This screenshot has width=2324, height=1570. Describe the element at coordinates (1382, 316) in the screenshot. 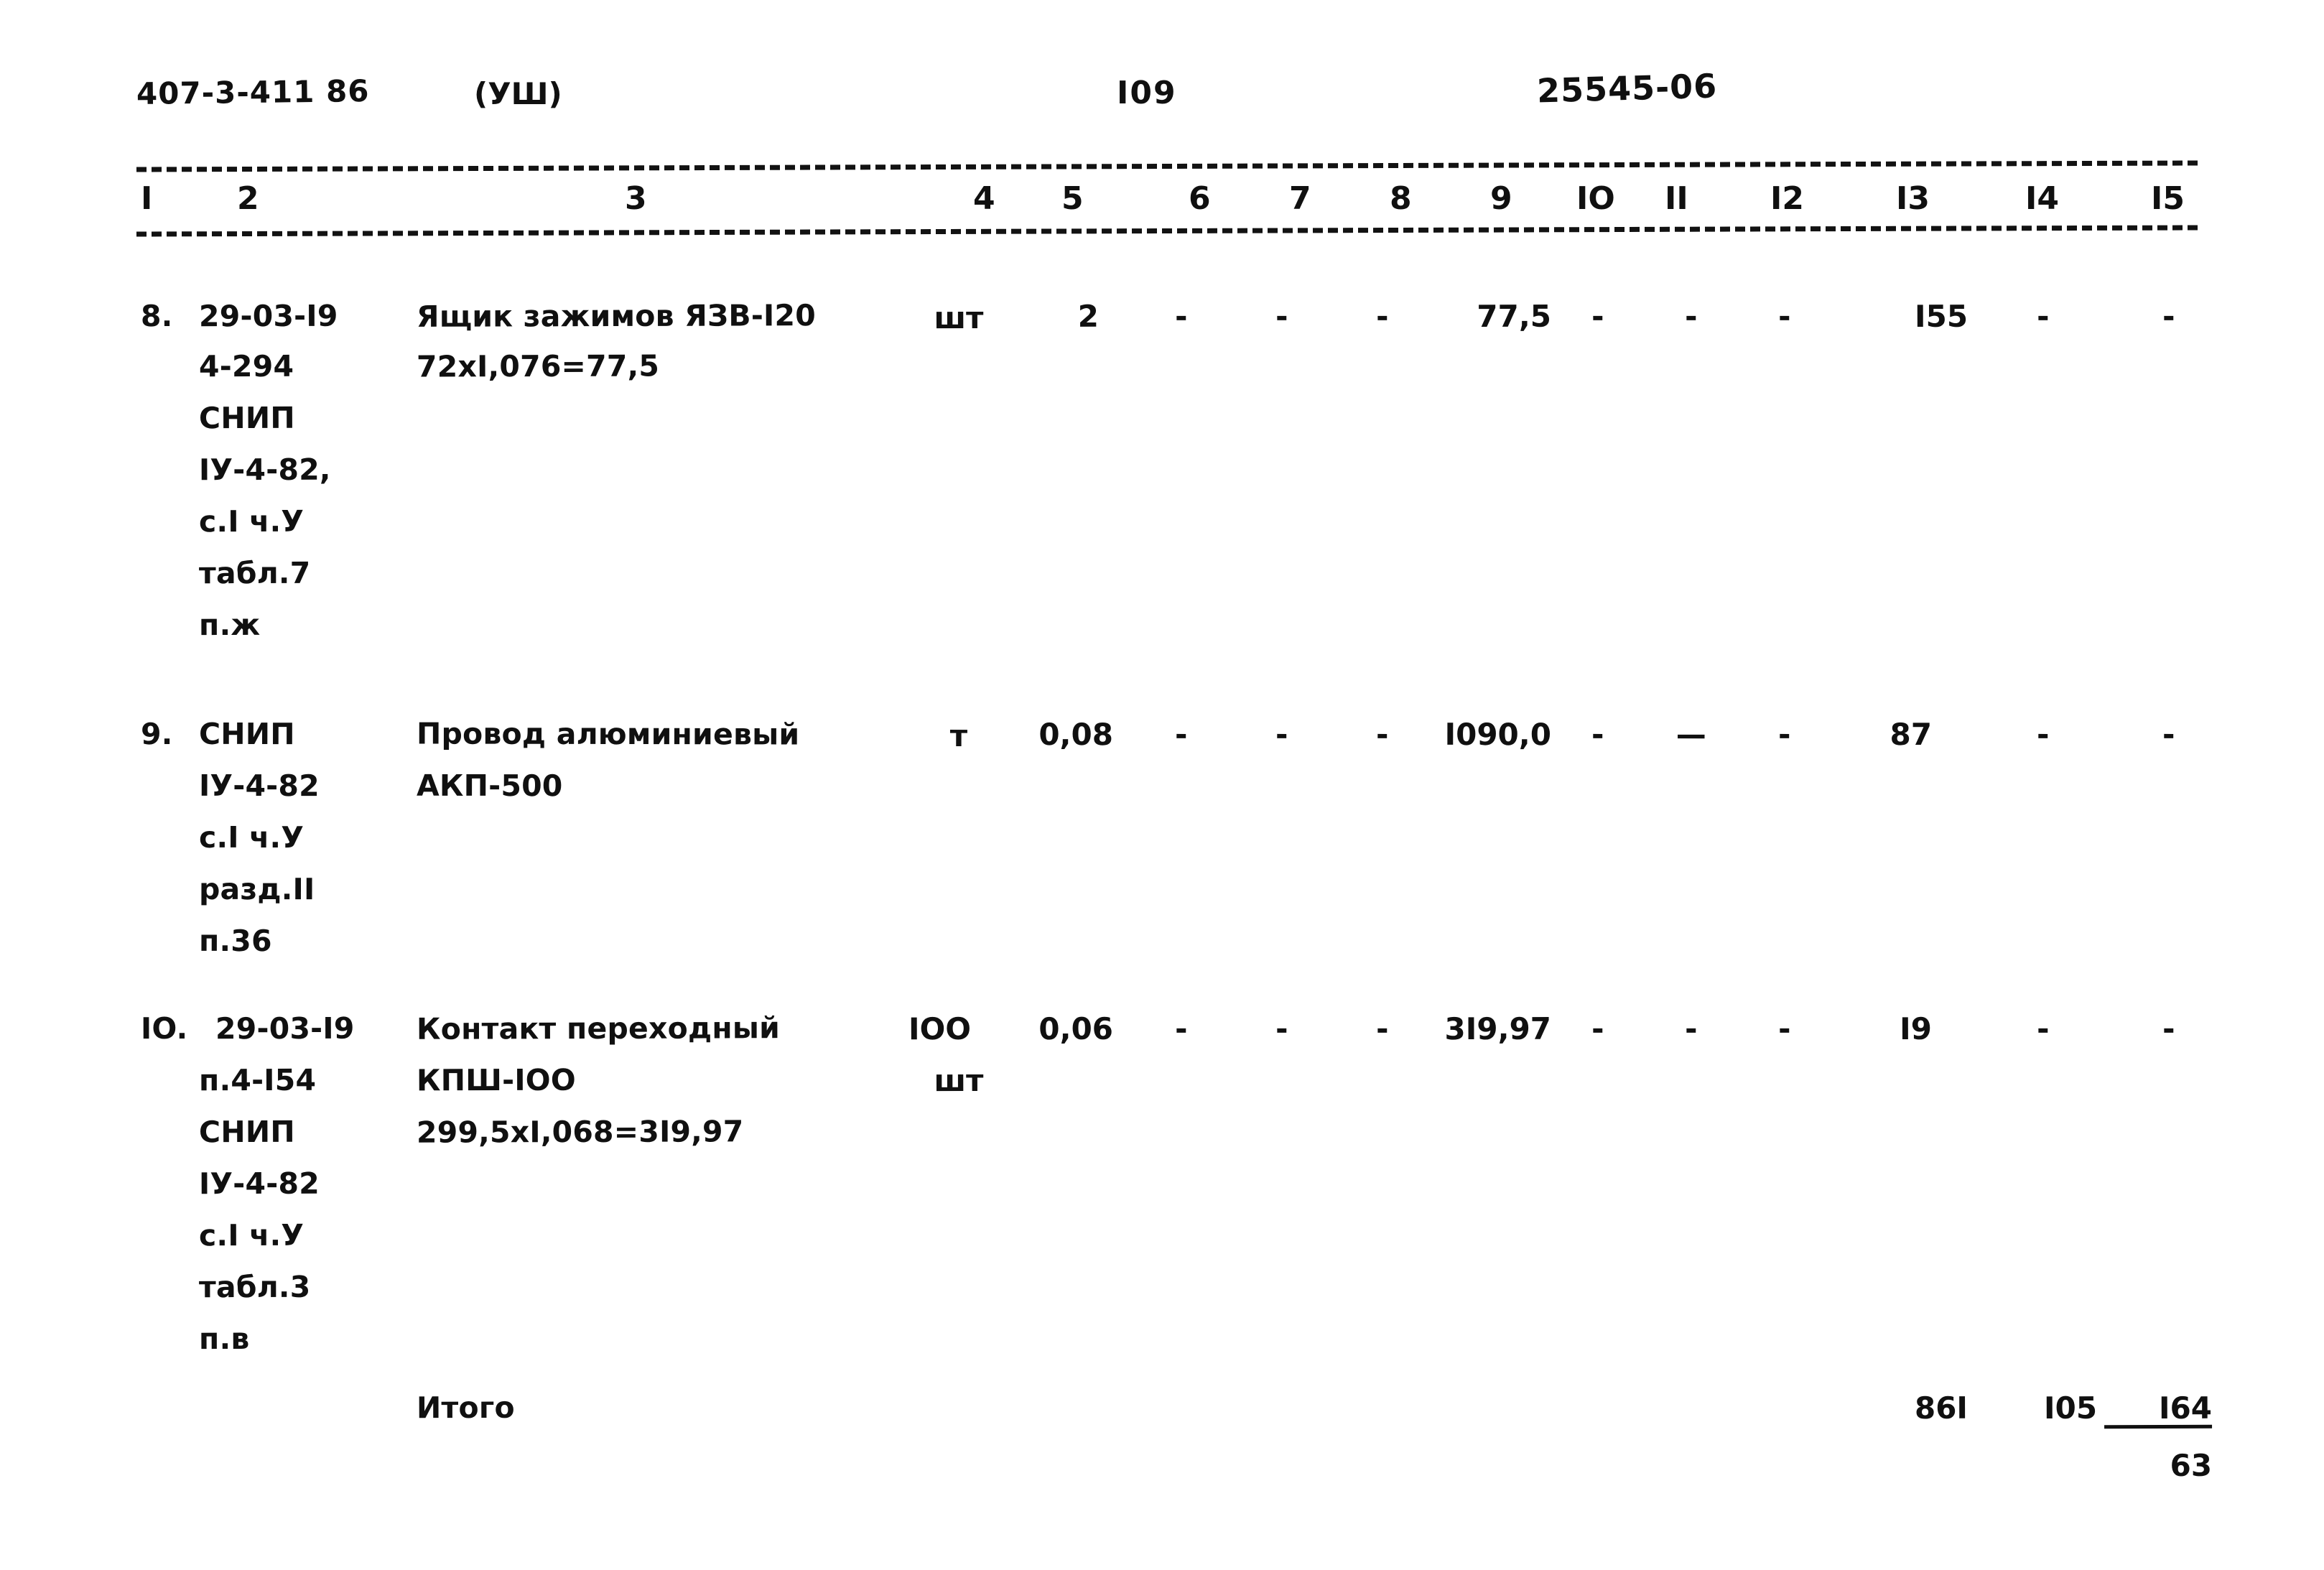

I see `row-col8: -` at that location.